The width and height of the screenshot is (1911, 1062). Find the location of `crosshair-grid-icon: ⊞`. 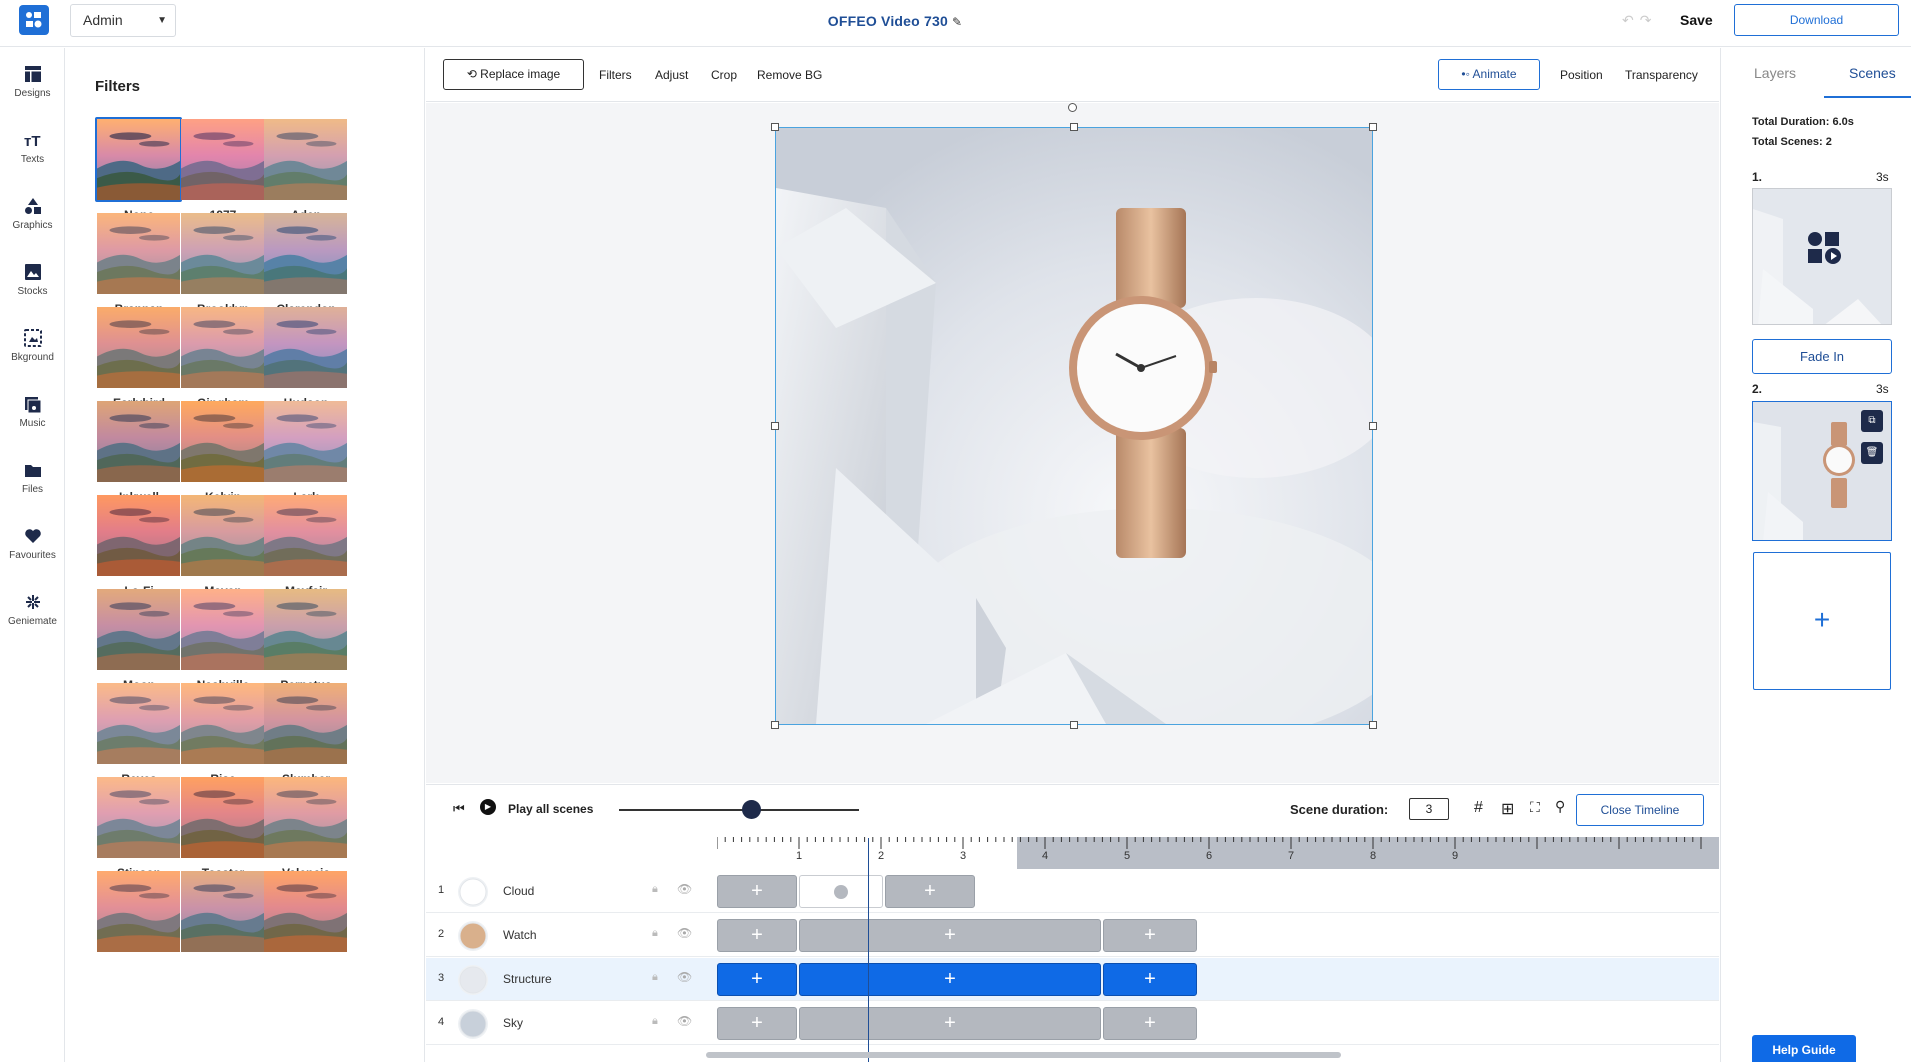

crosshair-grid-icon: ⊞ is located at coordinates (1507, 809).